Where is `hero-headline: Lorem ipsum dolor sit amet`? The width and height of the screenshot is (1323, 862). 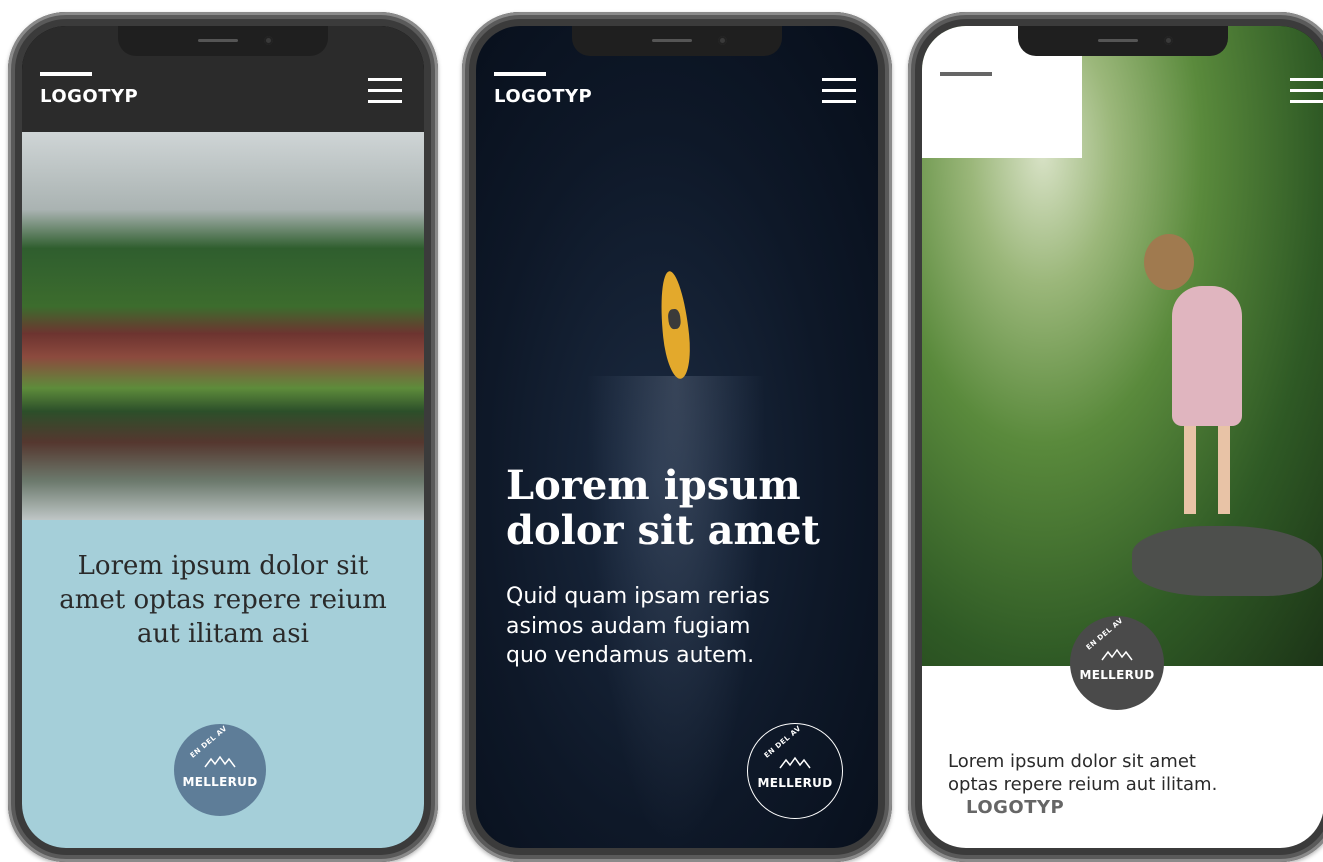
hero-headline: Lorem ipsum dolor sit amet is located at coordinates (663, 508).